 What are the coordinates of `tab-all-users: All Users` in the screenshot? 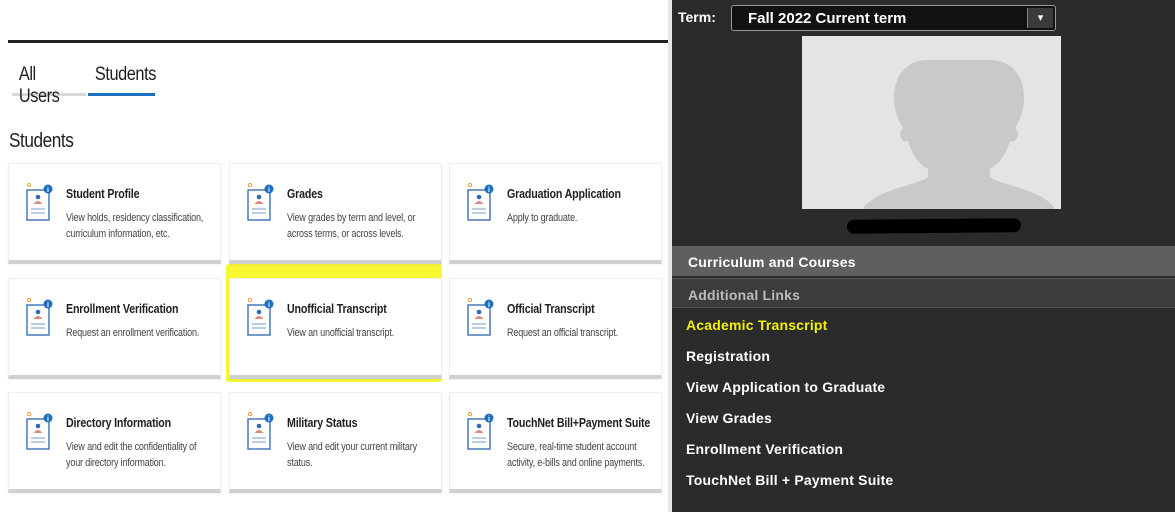 It's located at (49, 82).